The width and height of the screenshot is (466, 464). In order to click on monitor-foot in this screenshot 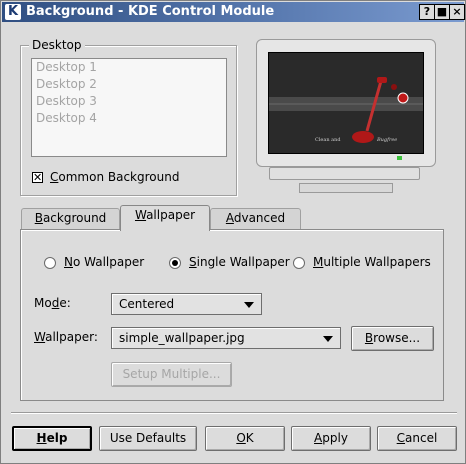, I will do `click(346, 188)`.